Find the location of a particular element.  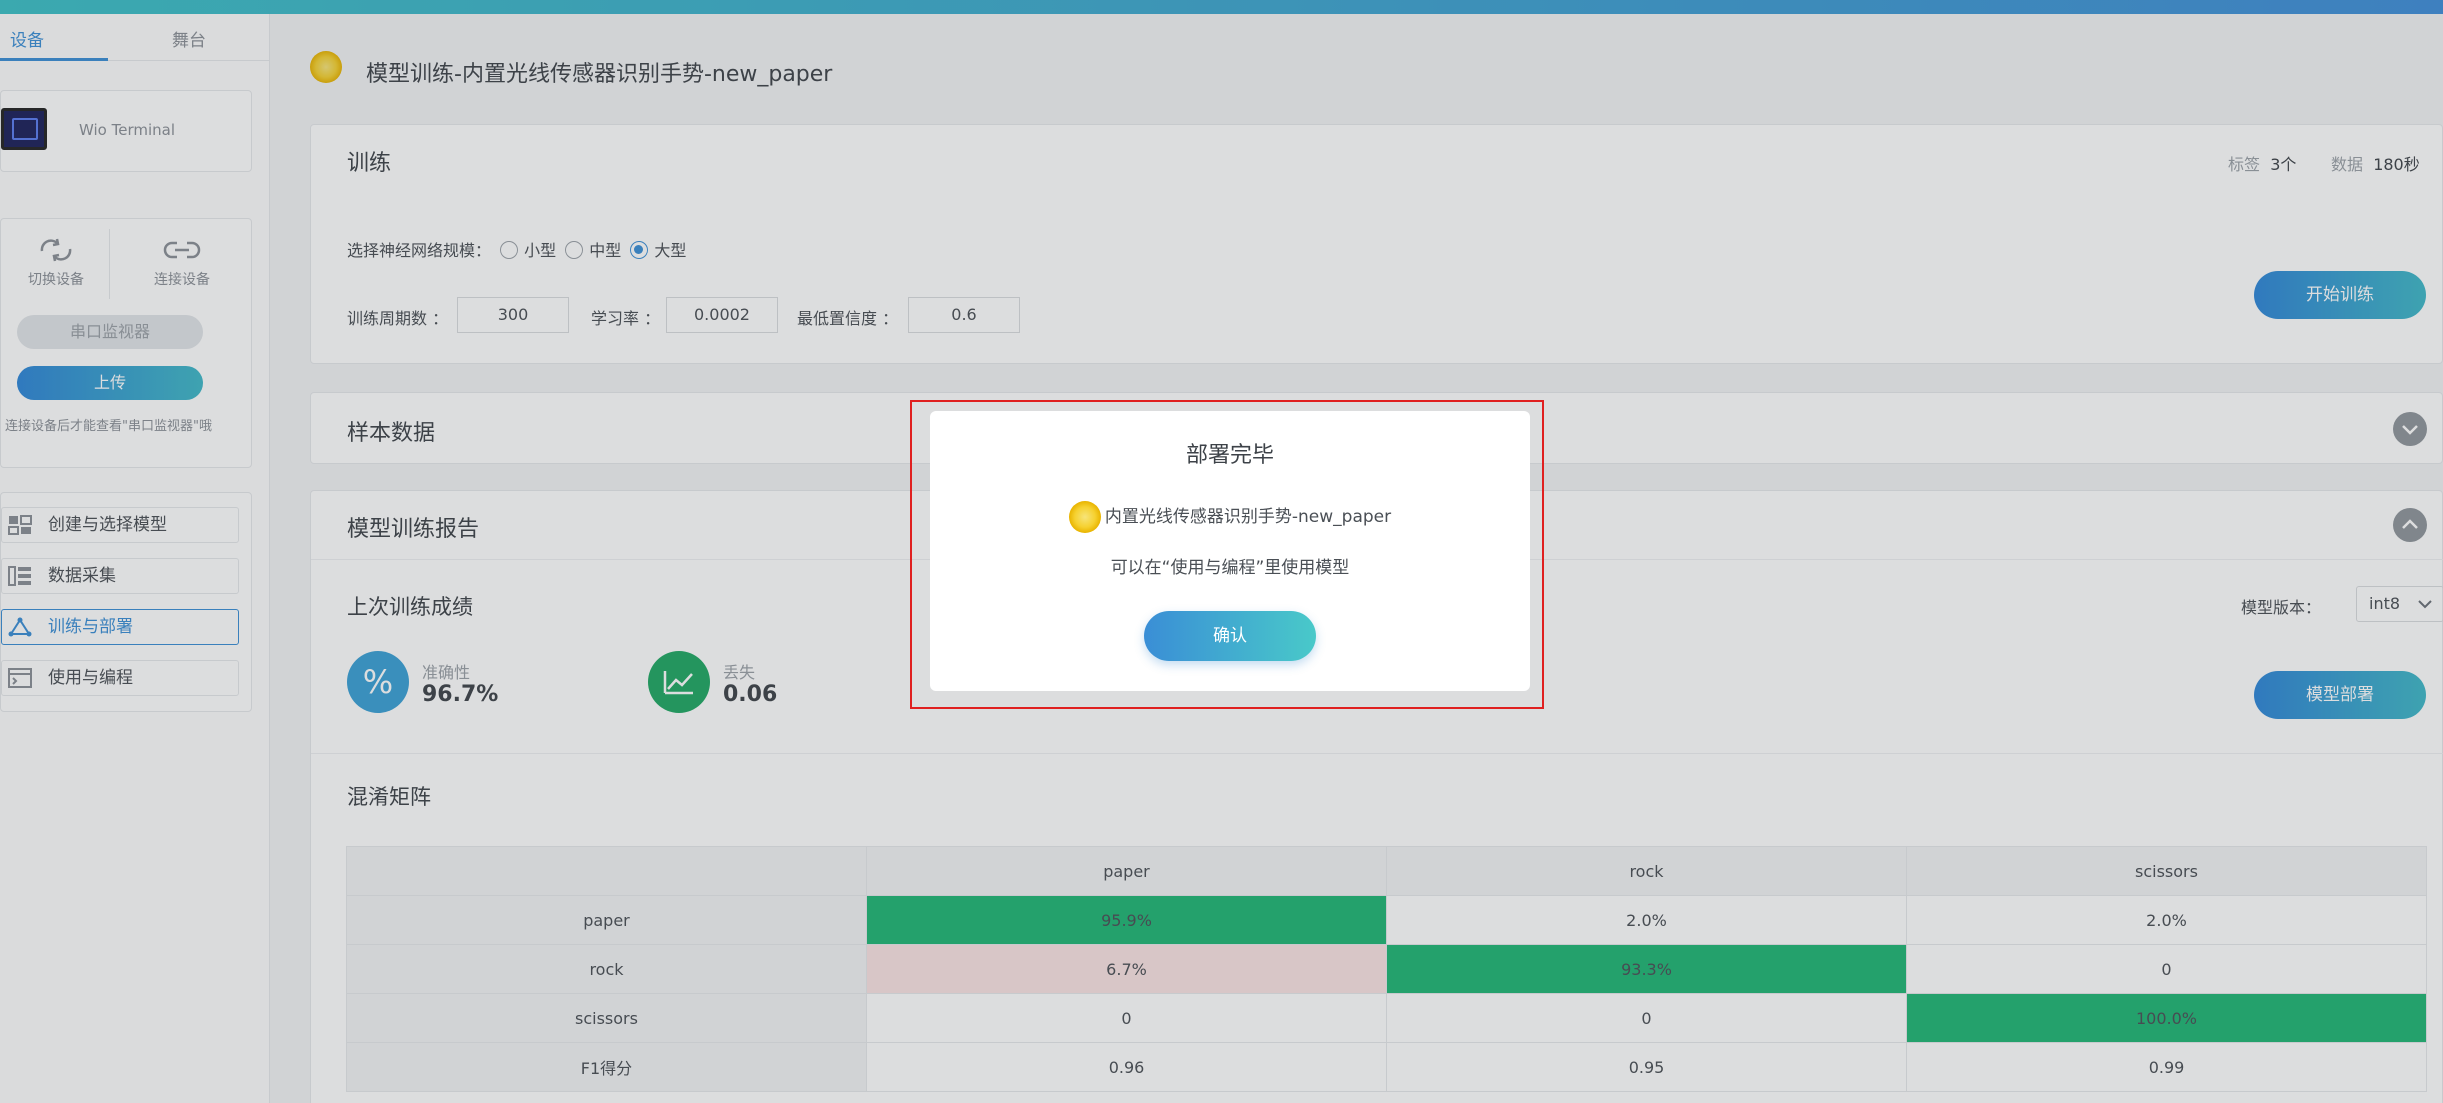

confirm-button: 确认 is located at coordinates (1230, 636).